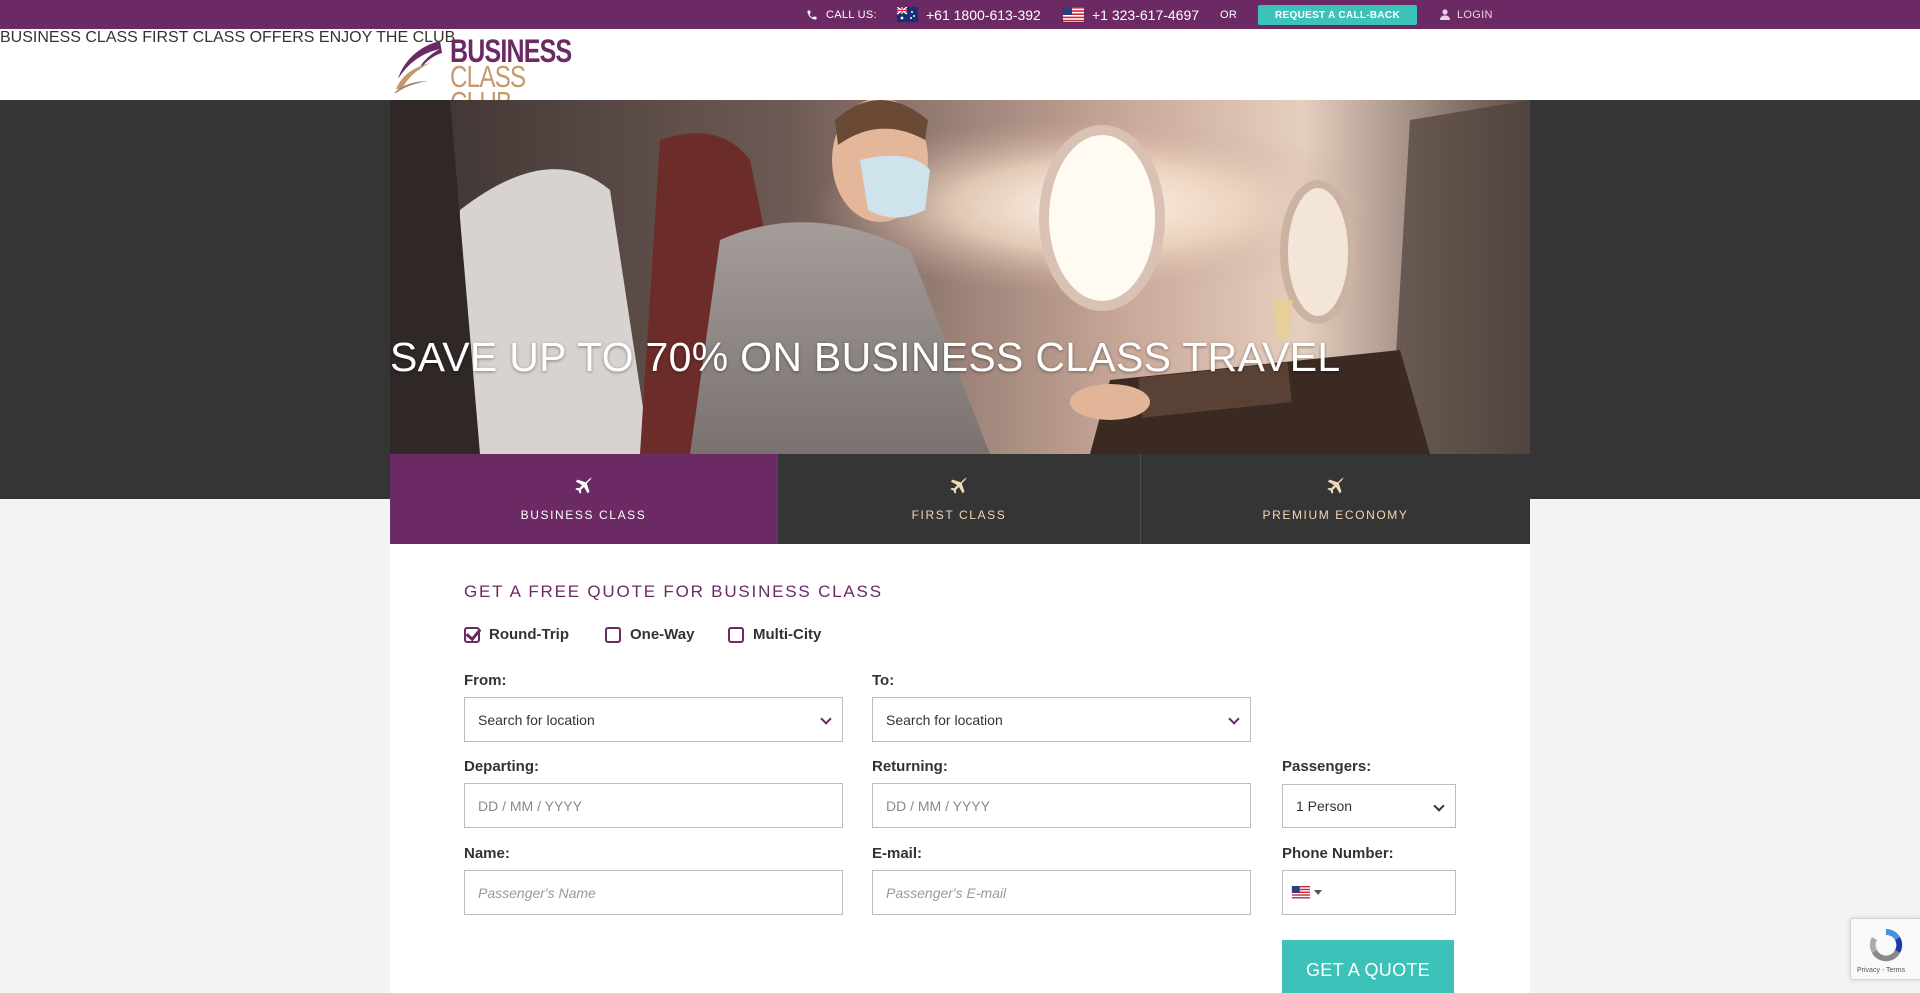  I want to click on call-us: CALL US:, so click(841, 14).